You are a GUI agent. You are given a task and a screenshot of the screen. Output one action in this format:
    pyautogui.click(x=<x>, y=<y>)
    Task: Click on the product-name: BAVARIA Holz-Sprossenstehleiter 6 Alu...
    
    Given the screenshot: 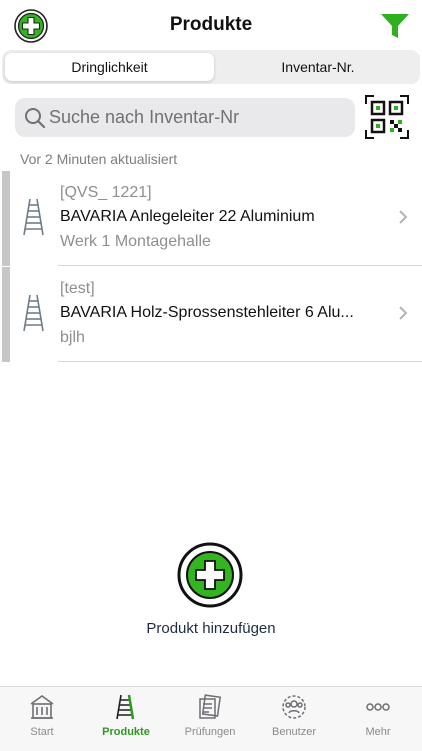 What is the action you would take?
    pyautogui.click(x=207, y=312)
    